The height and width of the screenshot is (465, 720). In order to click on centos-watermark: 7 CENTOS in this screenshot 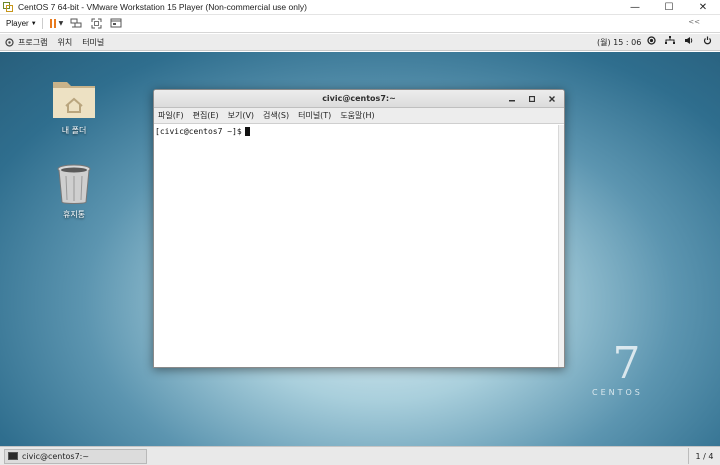, I will do `click(617, 368)`.